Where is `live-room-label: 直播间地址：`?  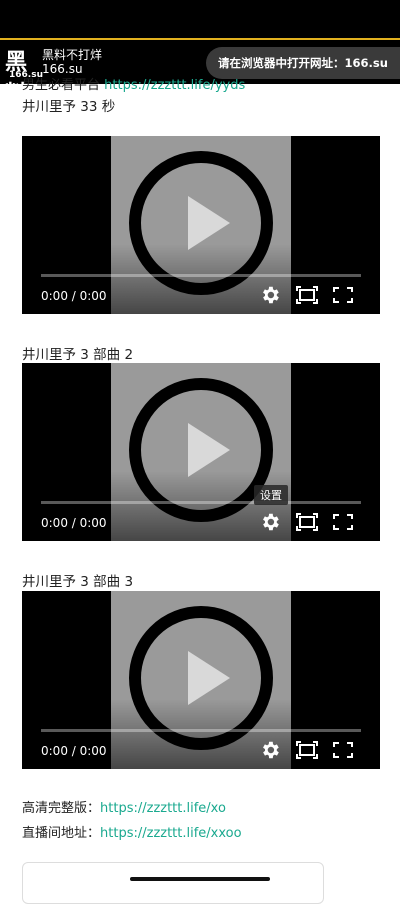
live-room-label: 直播间地址： is located at coordinates (61, 833).